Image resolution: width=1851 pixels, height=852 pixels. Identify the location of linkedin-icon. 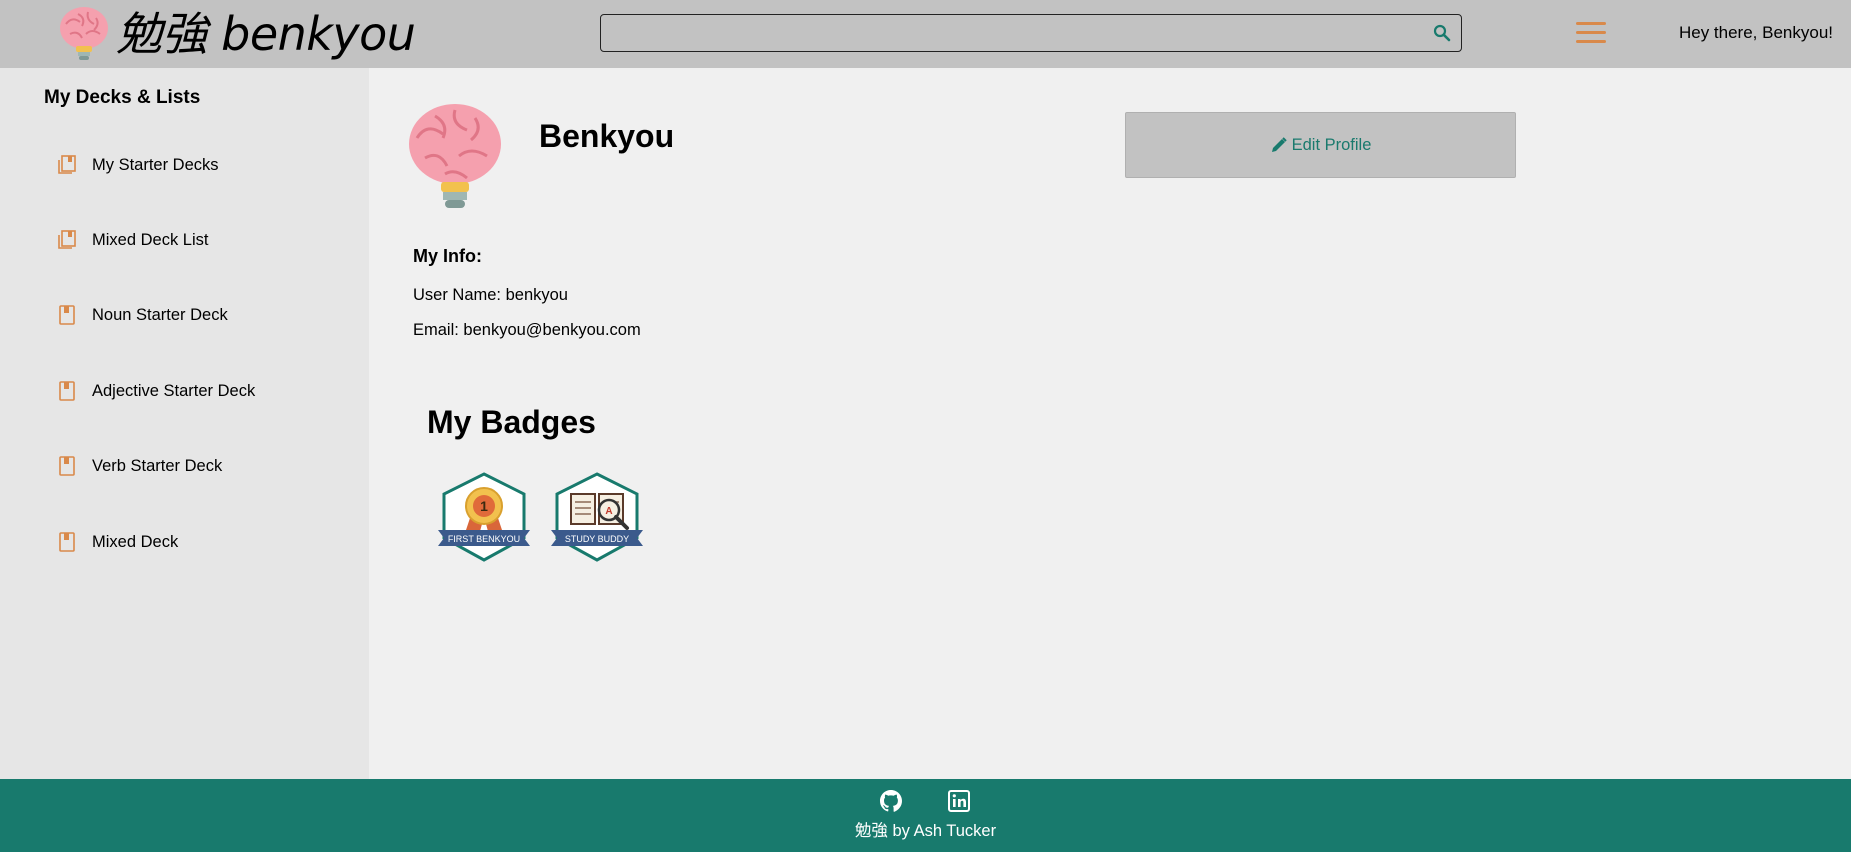
(959, 801).